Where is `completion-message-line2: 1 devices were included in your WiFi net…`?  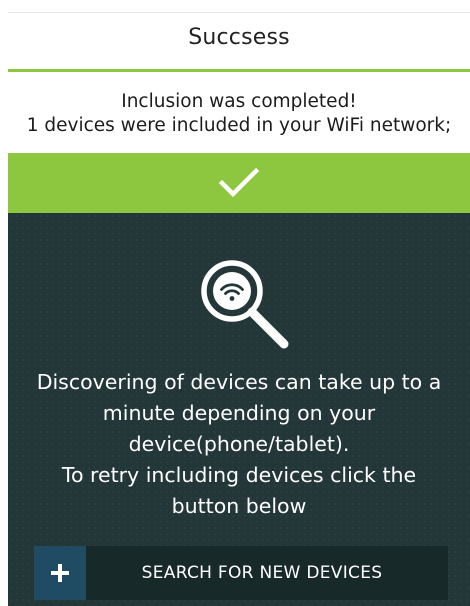 completion-message-line2: 1 devices were included in your WiFi net… is located at coordinates (239, 125).